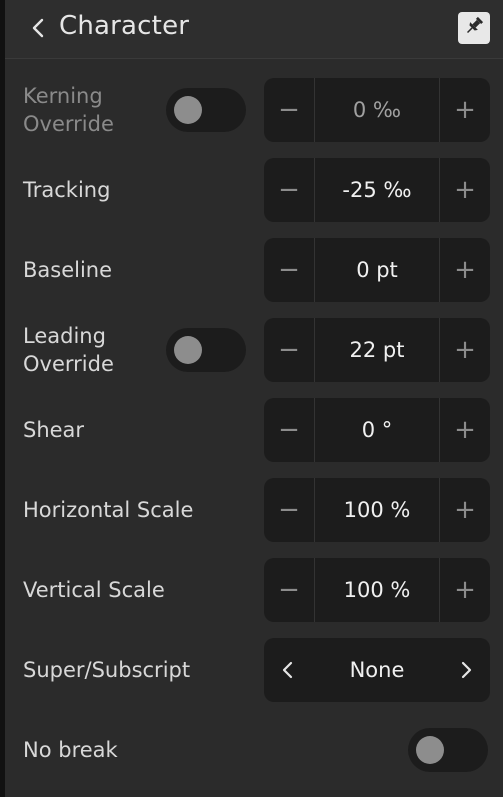  I want to click on no-break-toggle, so click(448, 750).